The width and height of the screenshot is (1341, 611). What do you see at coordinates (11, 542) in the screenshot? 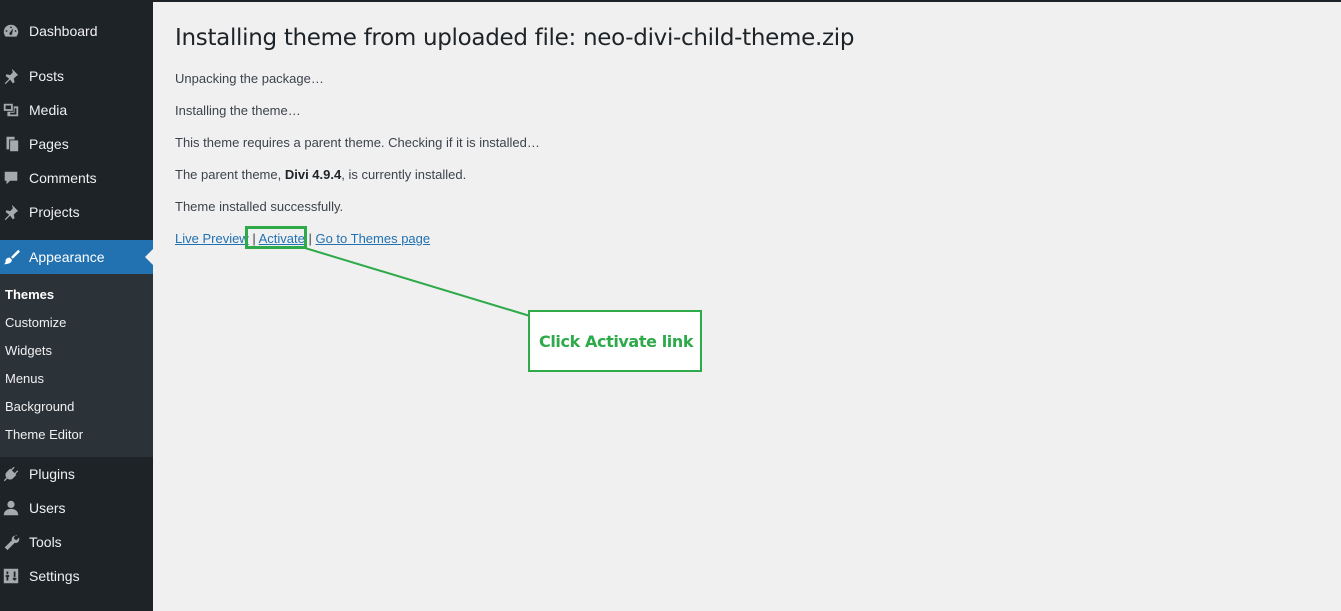
I see `wrench-icon` at bounding box center [11, 542].